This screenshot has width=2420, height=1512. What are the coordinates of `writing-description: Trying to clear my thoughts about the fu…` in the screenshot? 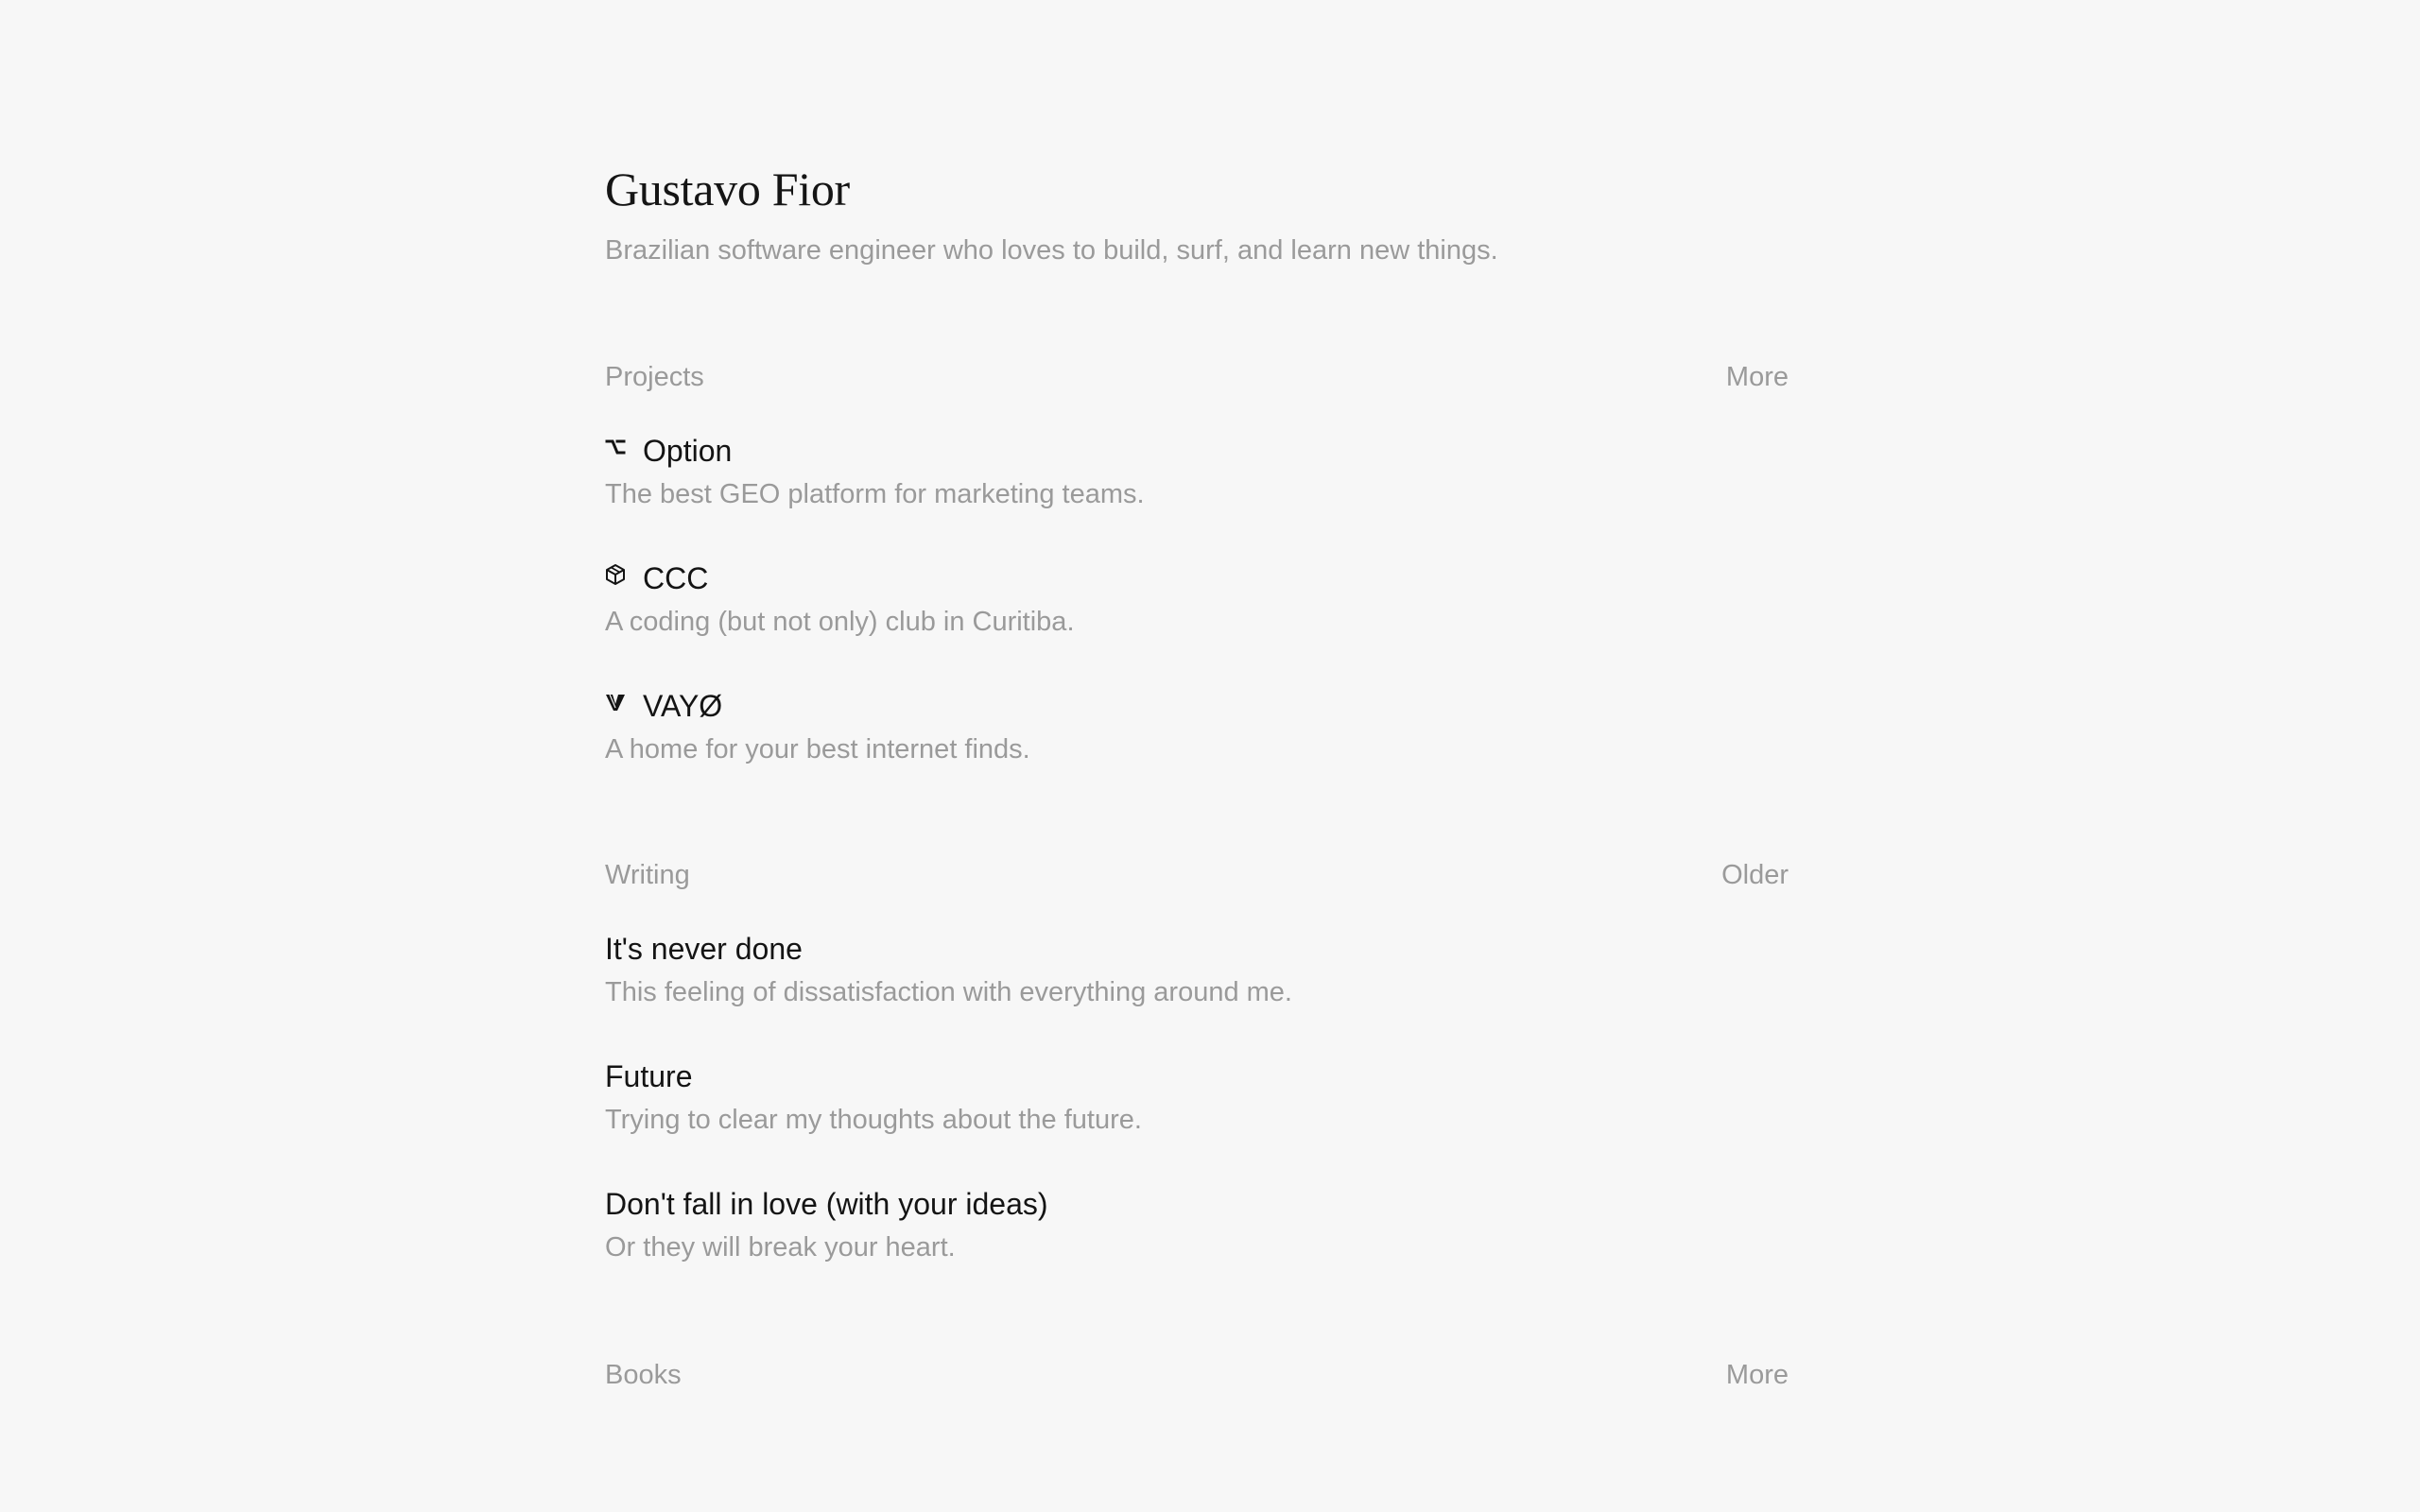 It's located at (874, 1120).